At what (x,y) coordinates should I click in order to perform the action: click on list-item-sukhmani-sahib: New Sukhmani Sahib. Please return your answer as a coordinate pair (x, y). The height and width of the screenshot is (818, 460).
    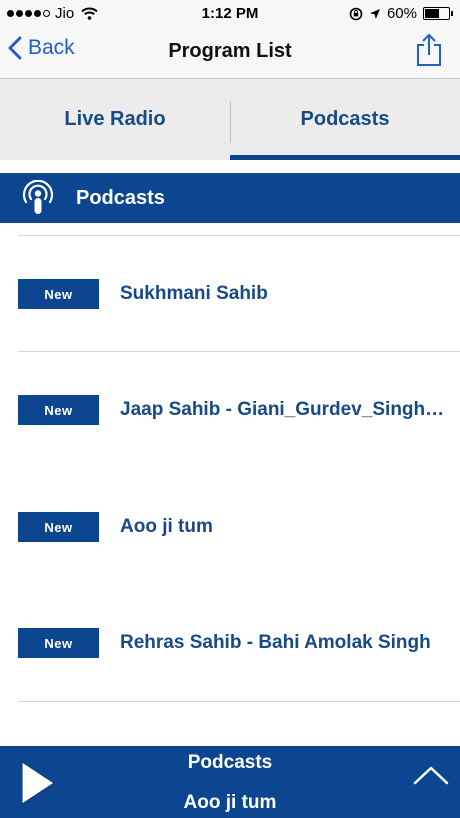
    Looking at the image, I should click on (230, 294).